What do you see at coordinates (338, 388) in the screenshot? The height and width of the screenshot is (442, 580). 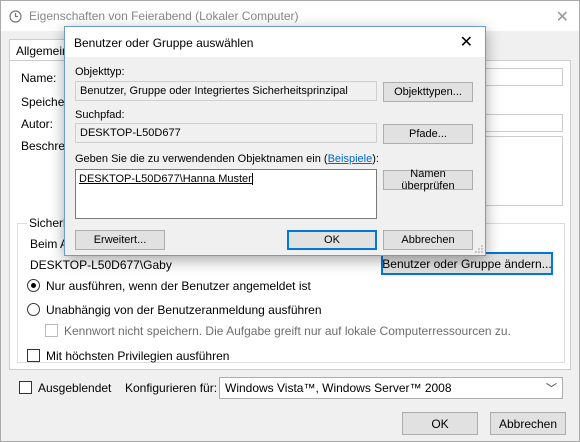 I see `configure-for-value: Windows Vista™, Windows Server™ 2008` at bounding box center [338, 388].